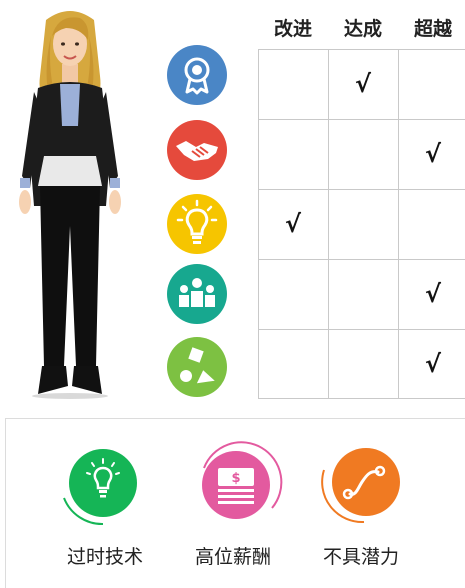  Describe the element at coordinates (292, 224) in the screenshot. I see `check-mark-row-3: √` at that location.